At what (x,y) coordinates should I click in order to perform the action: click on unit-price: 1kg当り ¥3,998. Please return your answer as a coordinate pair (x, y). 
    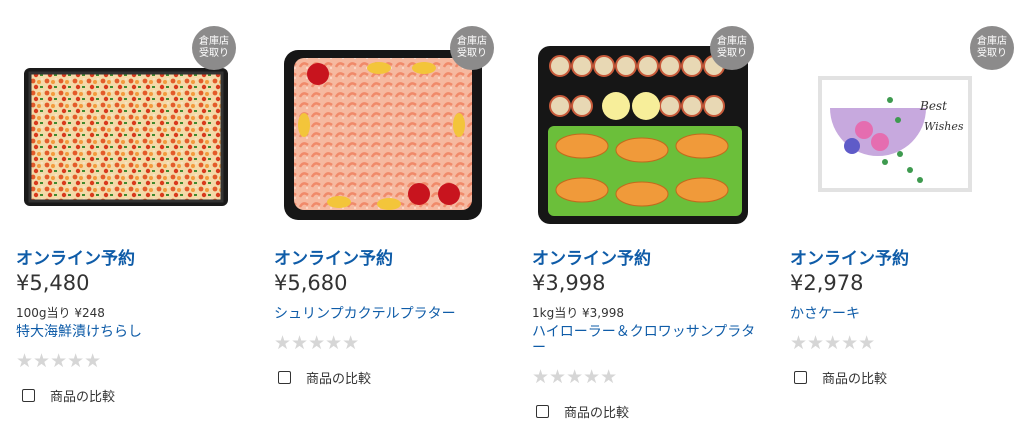
    Looking at the image, I should click on (578, 313).